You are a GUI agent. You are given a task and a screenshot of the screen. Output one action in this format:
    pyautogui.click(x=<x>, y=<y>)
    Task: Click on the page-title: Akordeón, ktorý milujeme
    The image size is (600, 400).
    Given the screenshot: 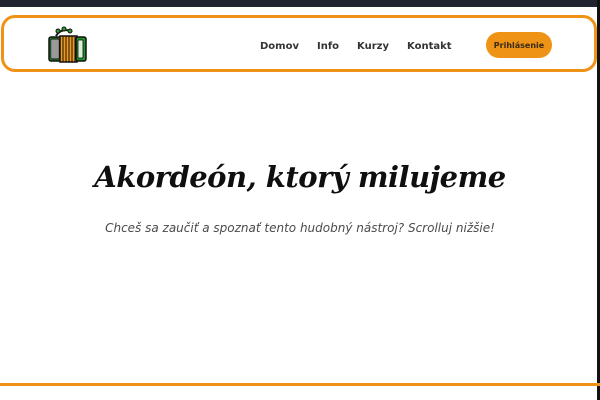 What is the action you would take?
    pyautogui.click(x=300, y=177)
    